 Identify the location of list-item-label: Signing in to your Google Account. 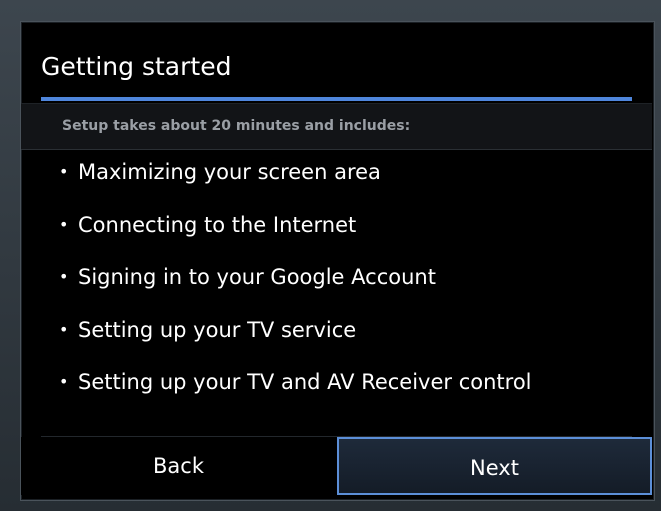
(257, 277).